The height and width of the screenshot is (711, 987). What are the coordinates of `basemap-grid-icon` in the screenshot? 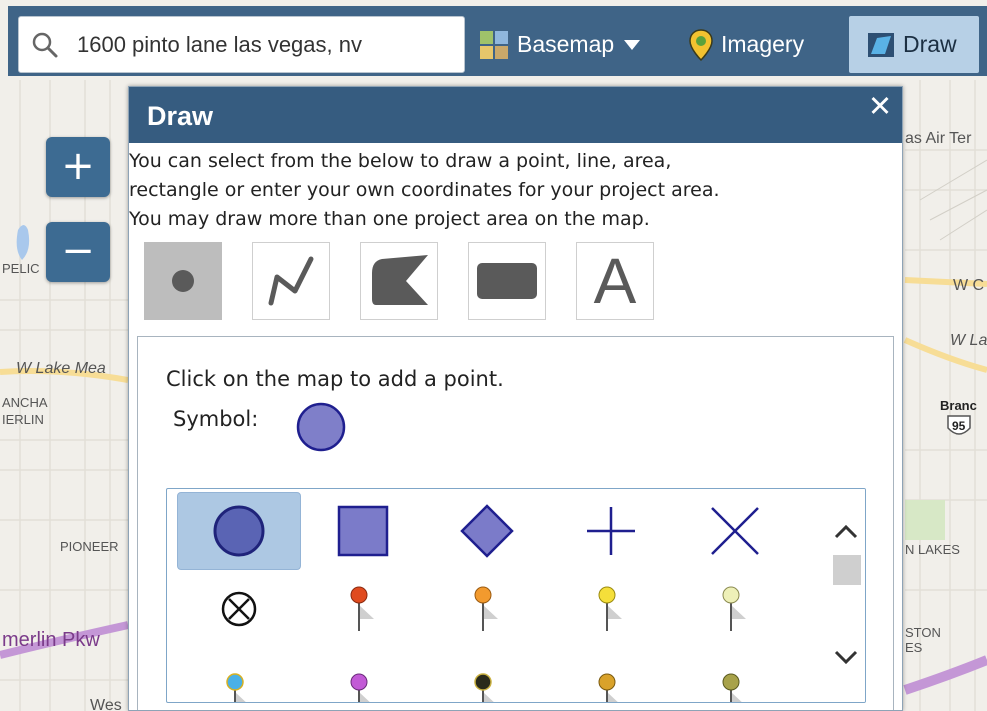 It's located at (494, 45).